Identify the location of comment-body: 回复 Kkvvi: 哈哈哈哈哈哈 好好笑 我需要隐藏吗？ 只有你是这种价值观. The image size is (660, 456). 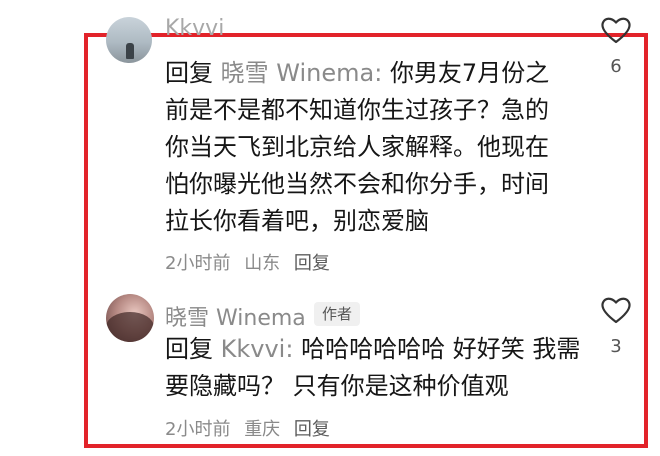
(375, 368).